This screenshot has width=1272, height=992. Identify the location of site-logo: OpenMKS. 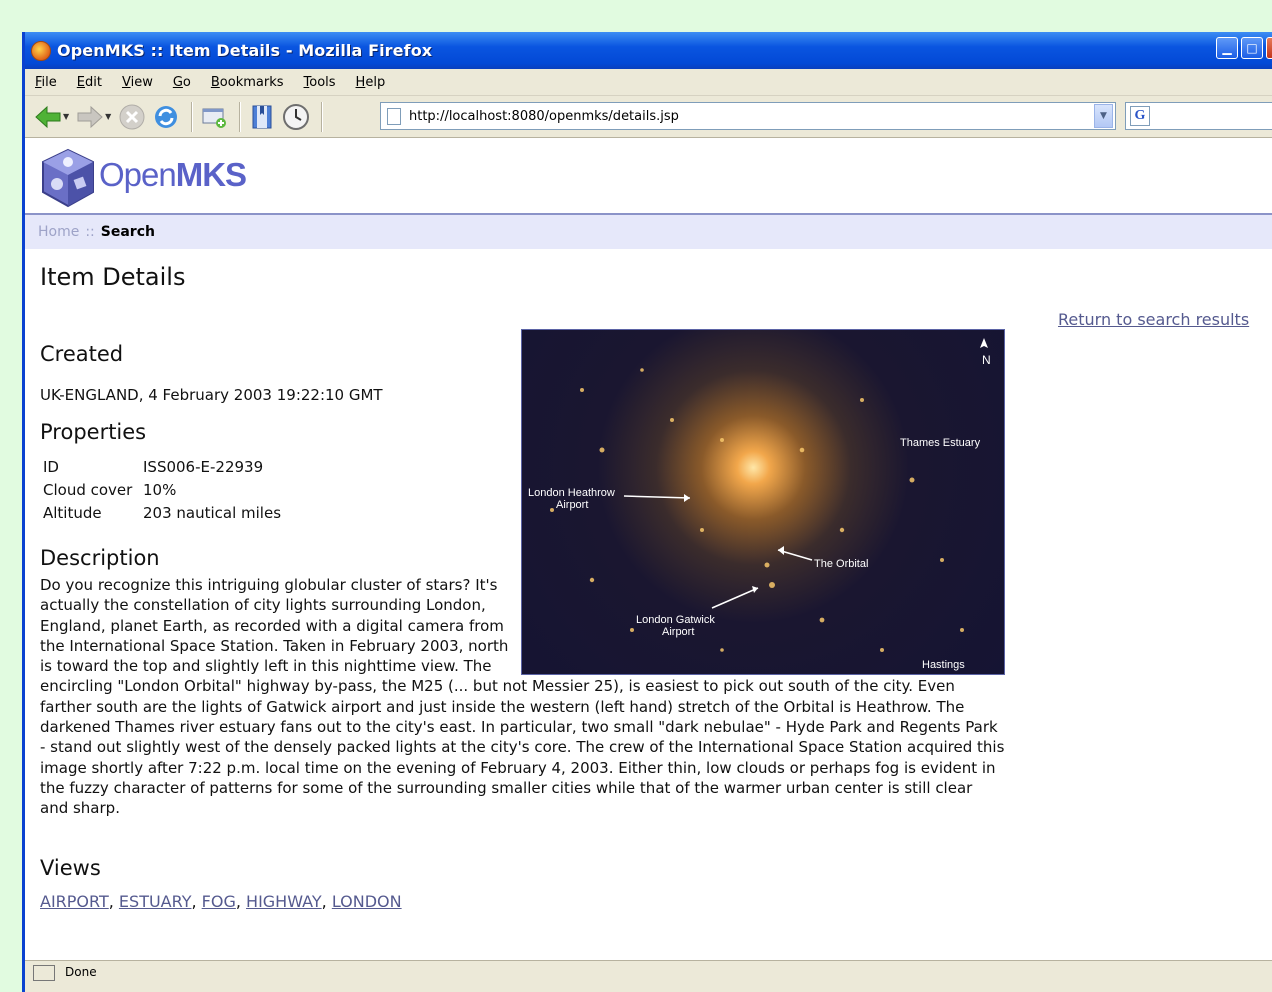
(173, 175).